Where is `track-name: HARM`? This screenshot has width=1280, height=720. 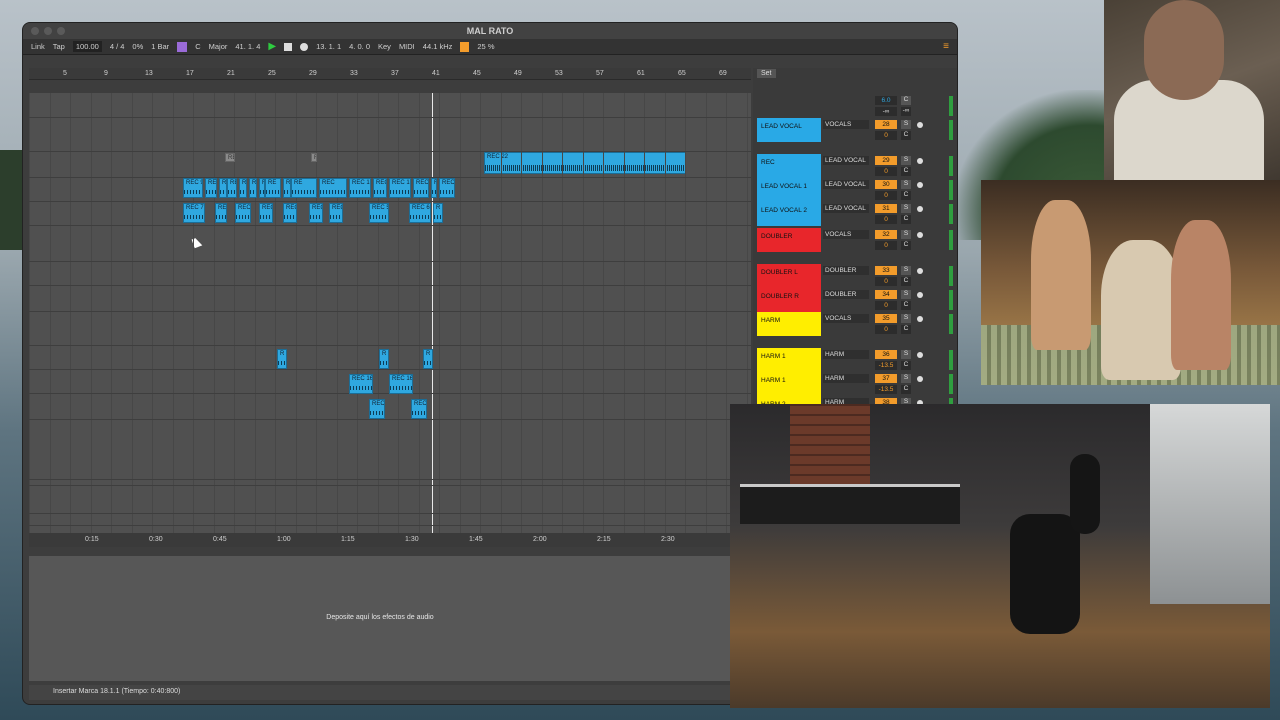 track-name: HARM is located at coordinates (789, 324).